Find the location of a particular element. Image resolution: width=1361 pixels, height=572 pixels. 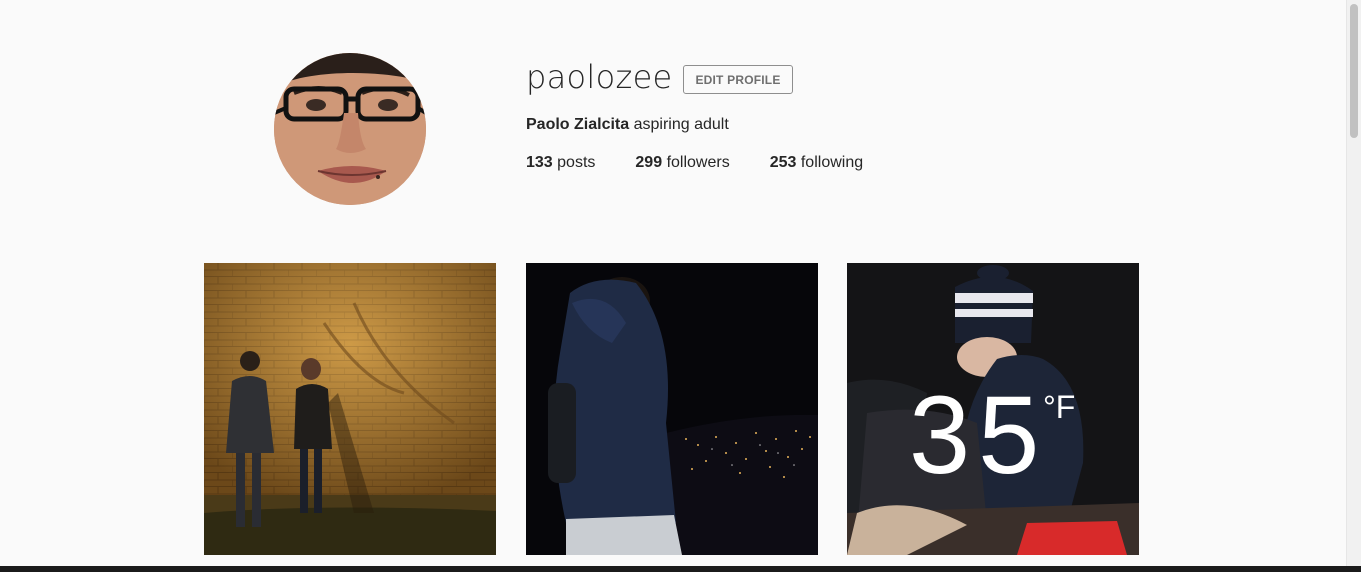

profile-stats: 133 posts 299 followers 253 following is located at coordinates (714, 163).